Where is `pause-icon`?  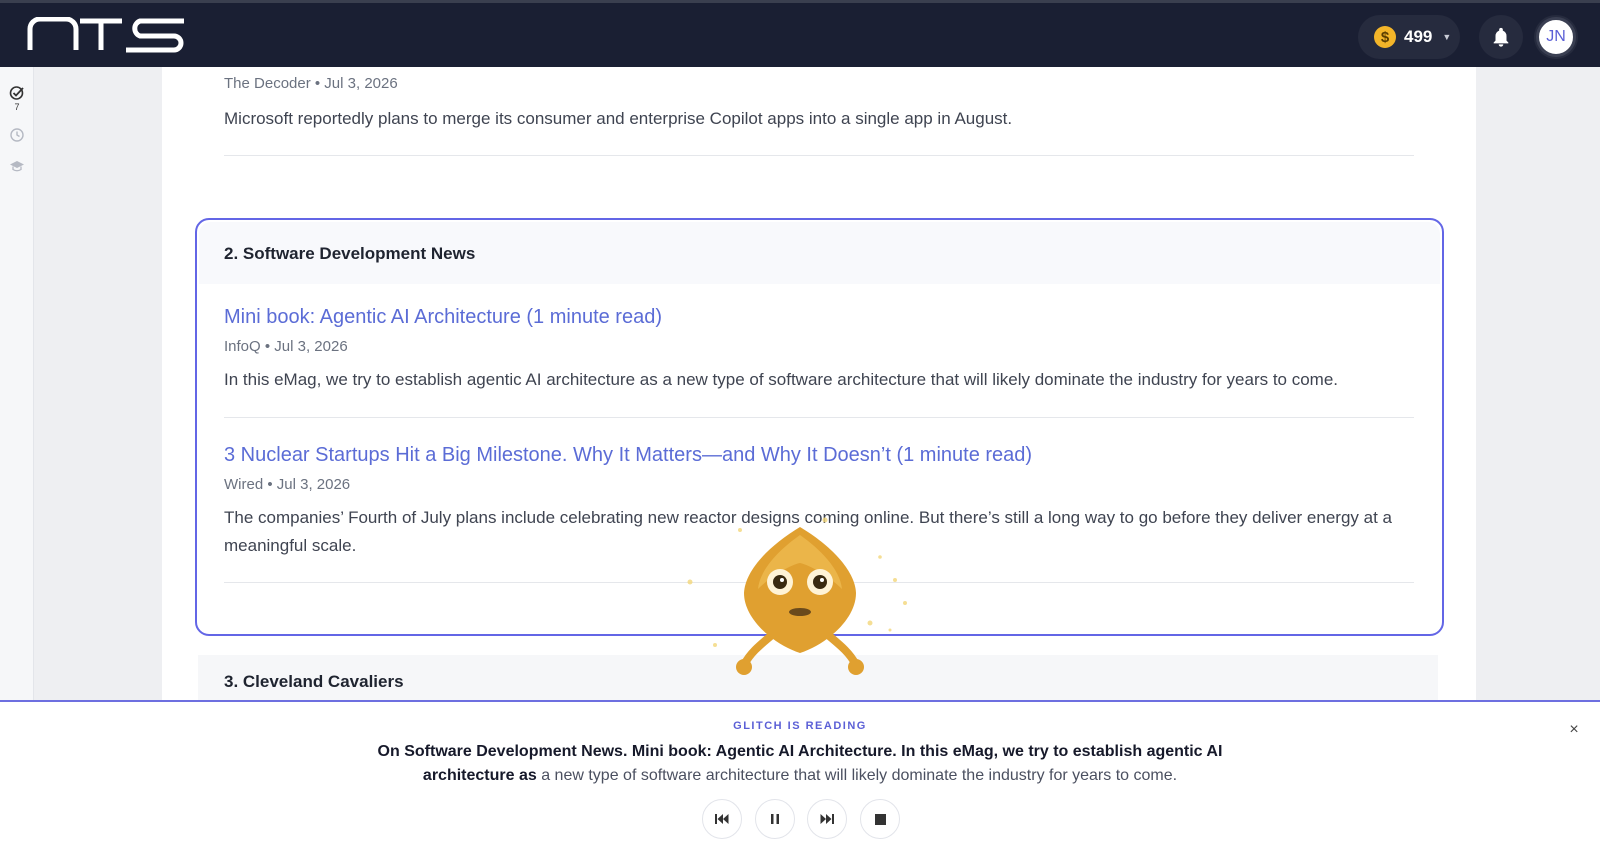
pause-icon is located at coordinates (775, 819).